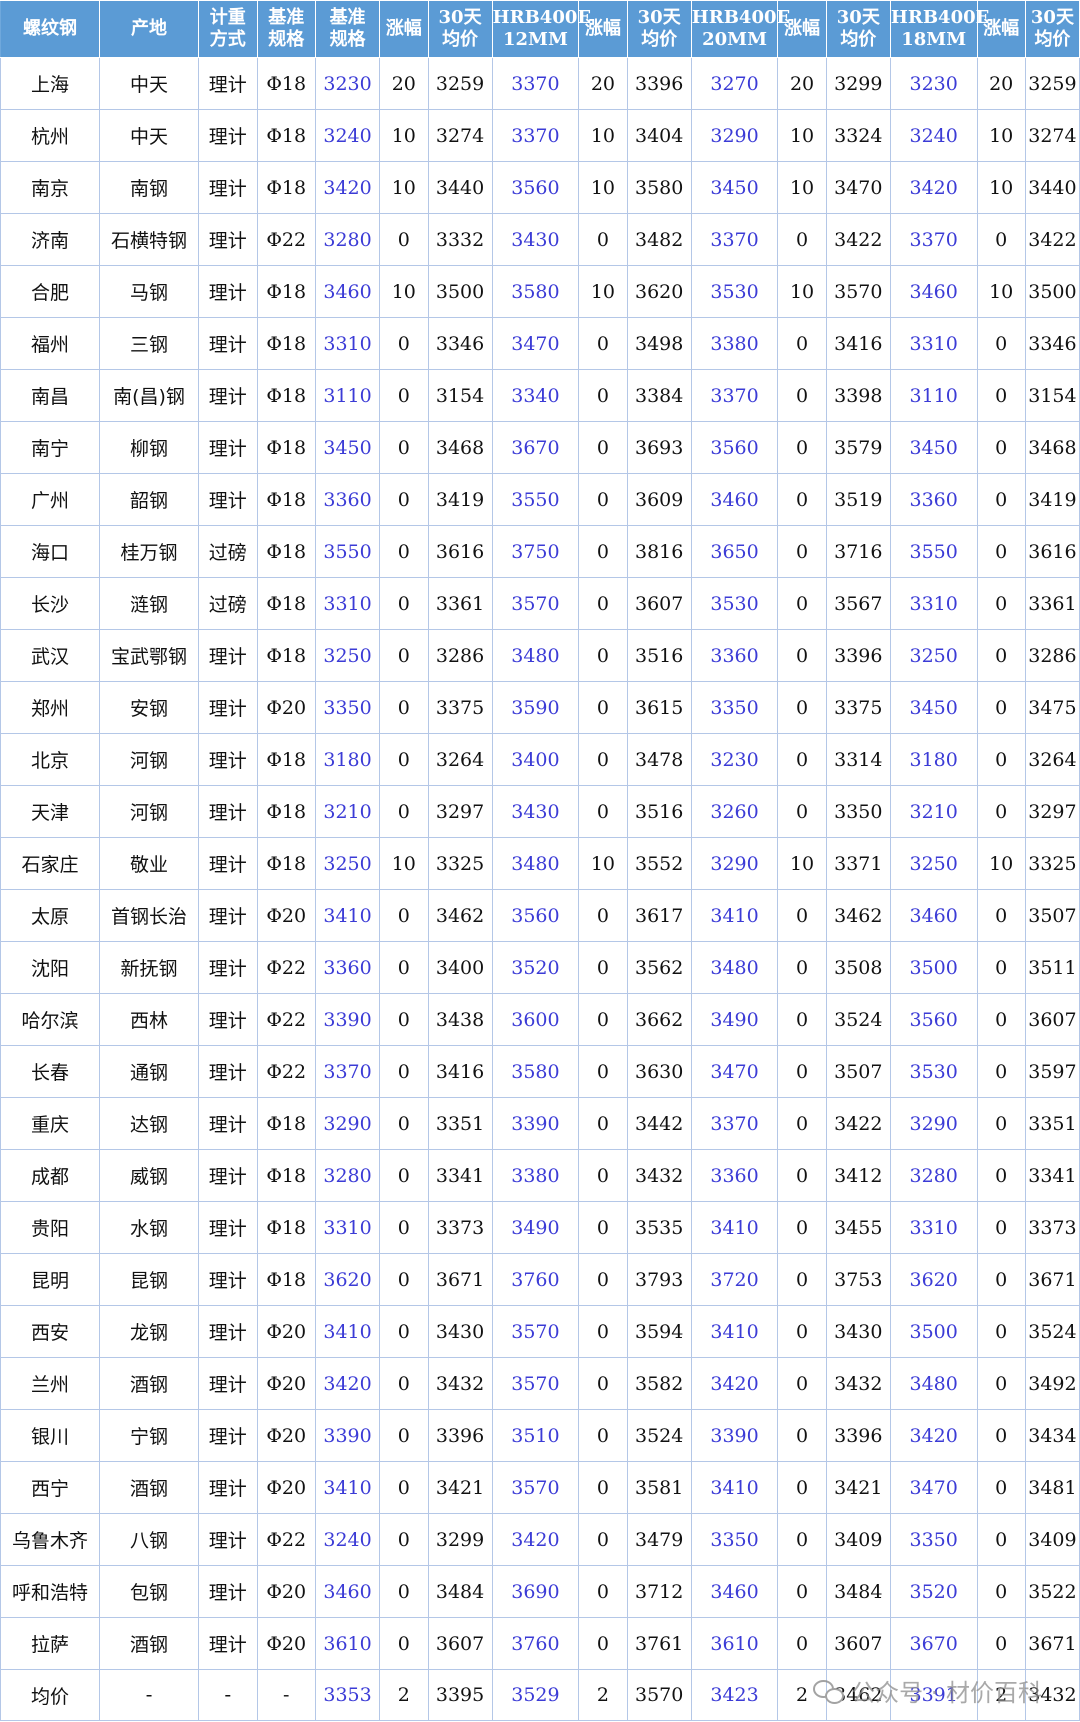 Image resolution: width=1080 pixels, height=1722 pixels. What do you see at coordinates (1052, 1383) in the screenshot?
I see `avg-cell: 3492` at bounding box center [1052, 1383].